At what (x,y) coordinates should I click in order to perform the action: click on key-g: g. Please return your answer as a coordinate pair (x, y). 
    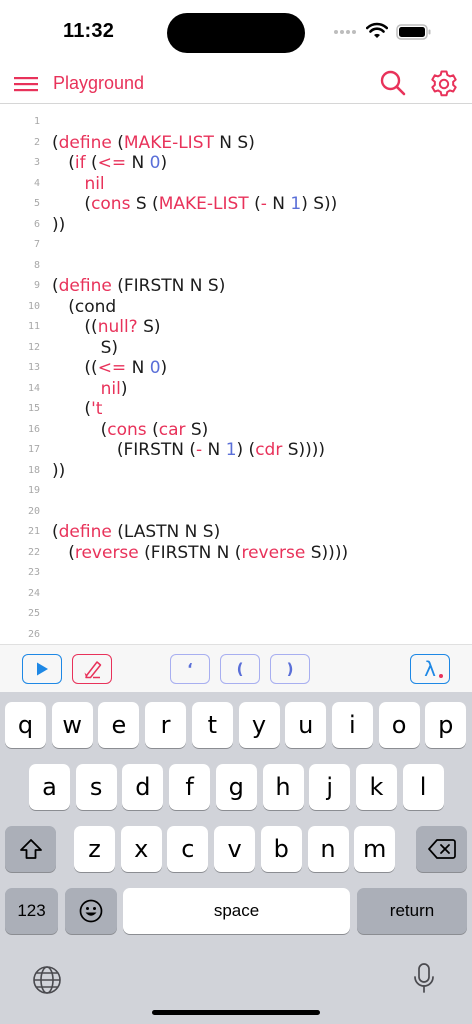
    Looking at the image, I should click on (236, 787).